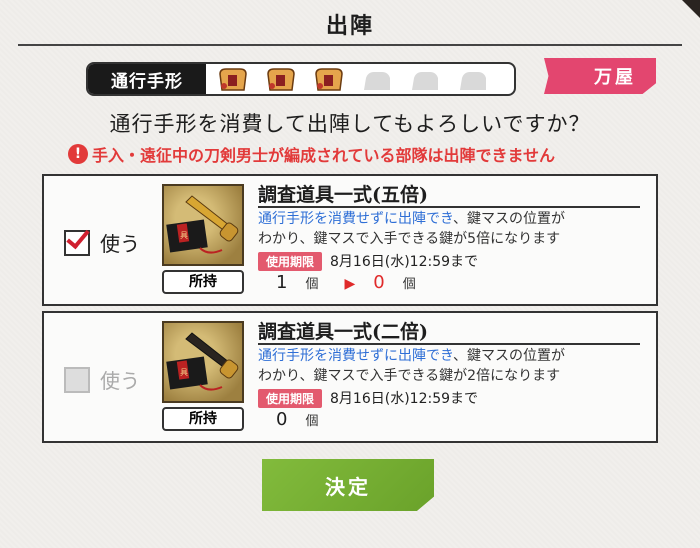 This screenshot has width=700, height=548. I want to click on warning-message: ! 手入・遠征中の刀剣男士が編成されている部隊は出陣できません, so click(311, 154).